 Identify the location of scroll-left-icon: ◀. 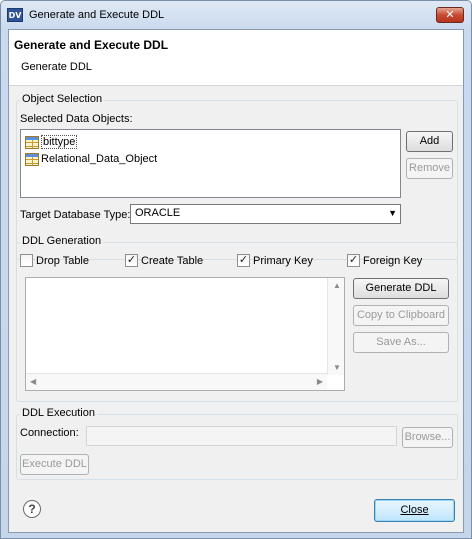
(33, 381).